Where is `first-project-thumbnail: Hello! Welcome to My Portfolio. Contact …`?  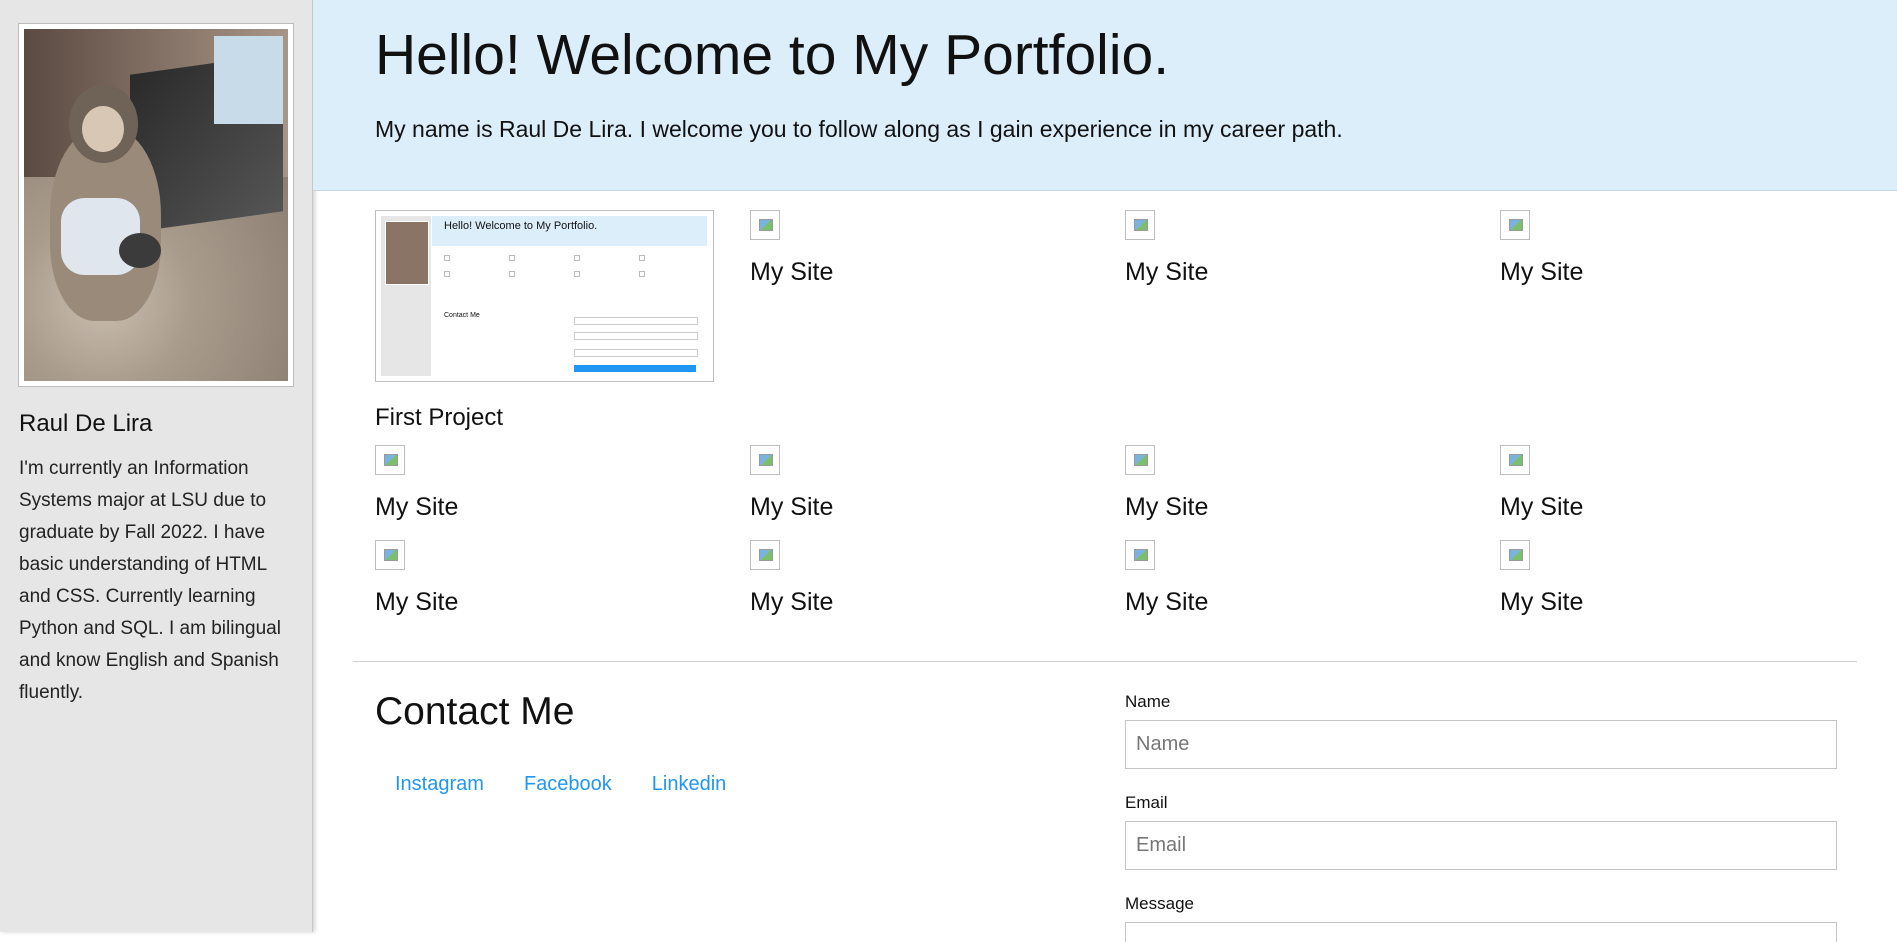 first-project-thumbnail: Hello! Welcome to My Portfolio. Contact … is located at coordinates (544, 296).